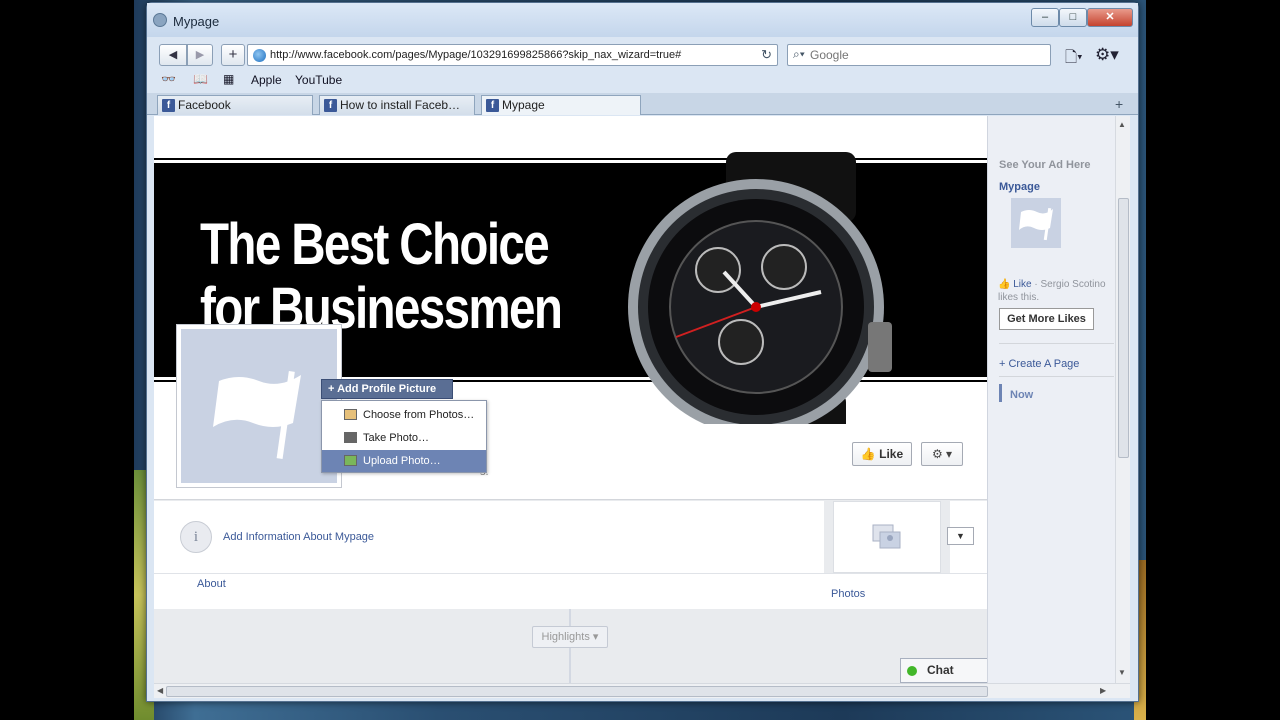 The height and width of the screenshot is (720, 1280). I want to click on upload-icon, so click(350, 460).